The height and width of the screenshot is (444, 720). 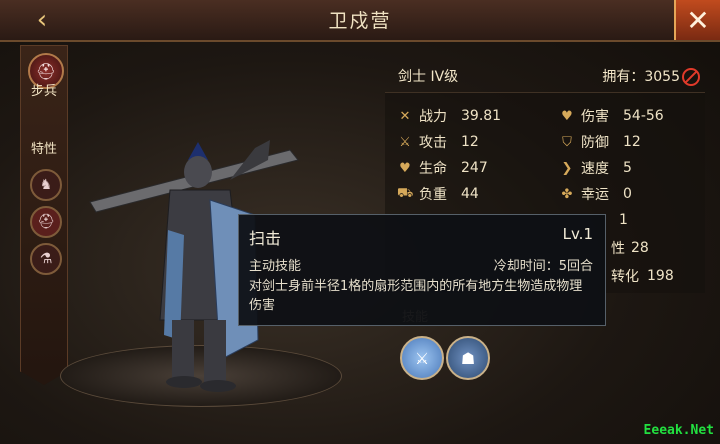 I want to click on watermark: Eeeak.Net, so click(x=678, y=430).